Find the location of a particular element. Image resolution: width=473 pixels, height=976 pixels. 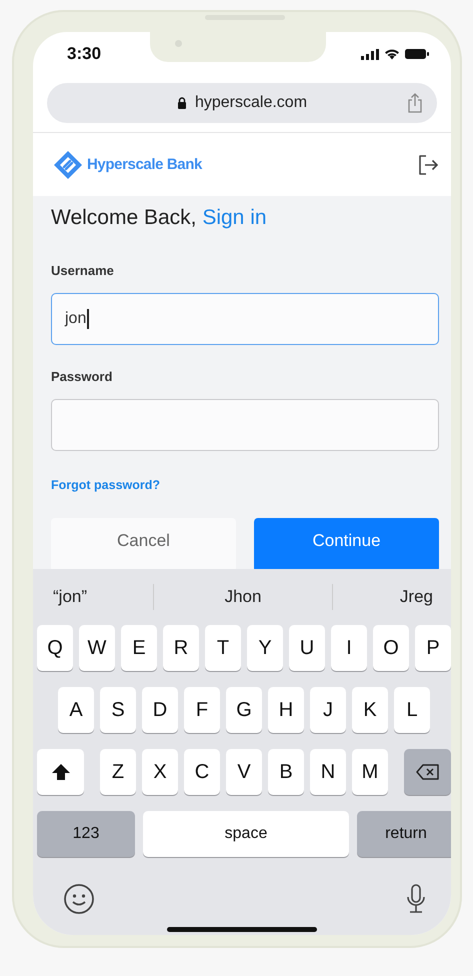

keyboard-key: A is located at coordinates (76, 710).